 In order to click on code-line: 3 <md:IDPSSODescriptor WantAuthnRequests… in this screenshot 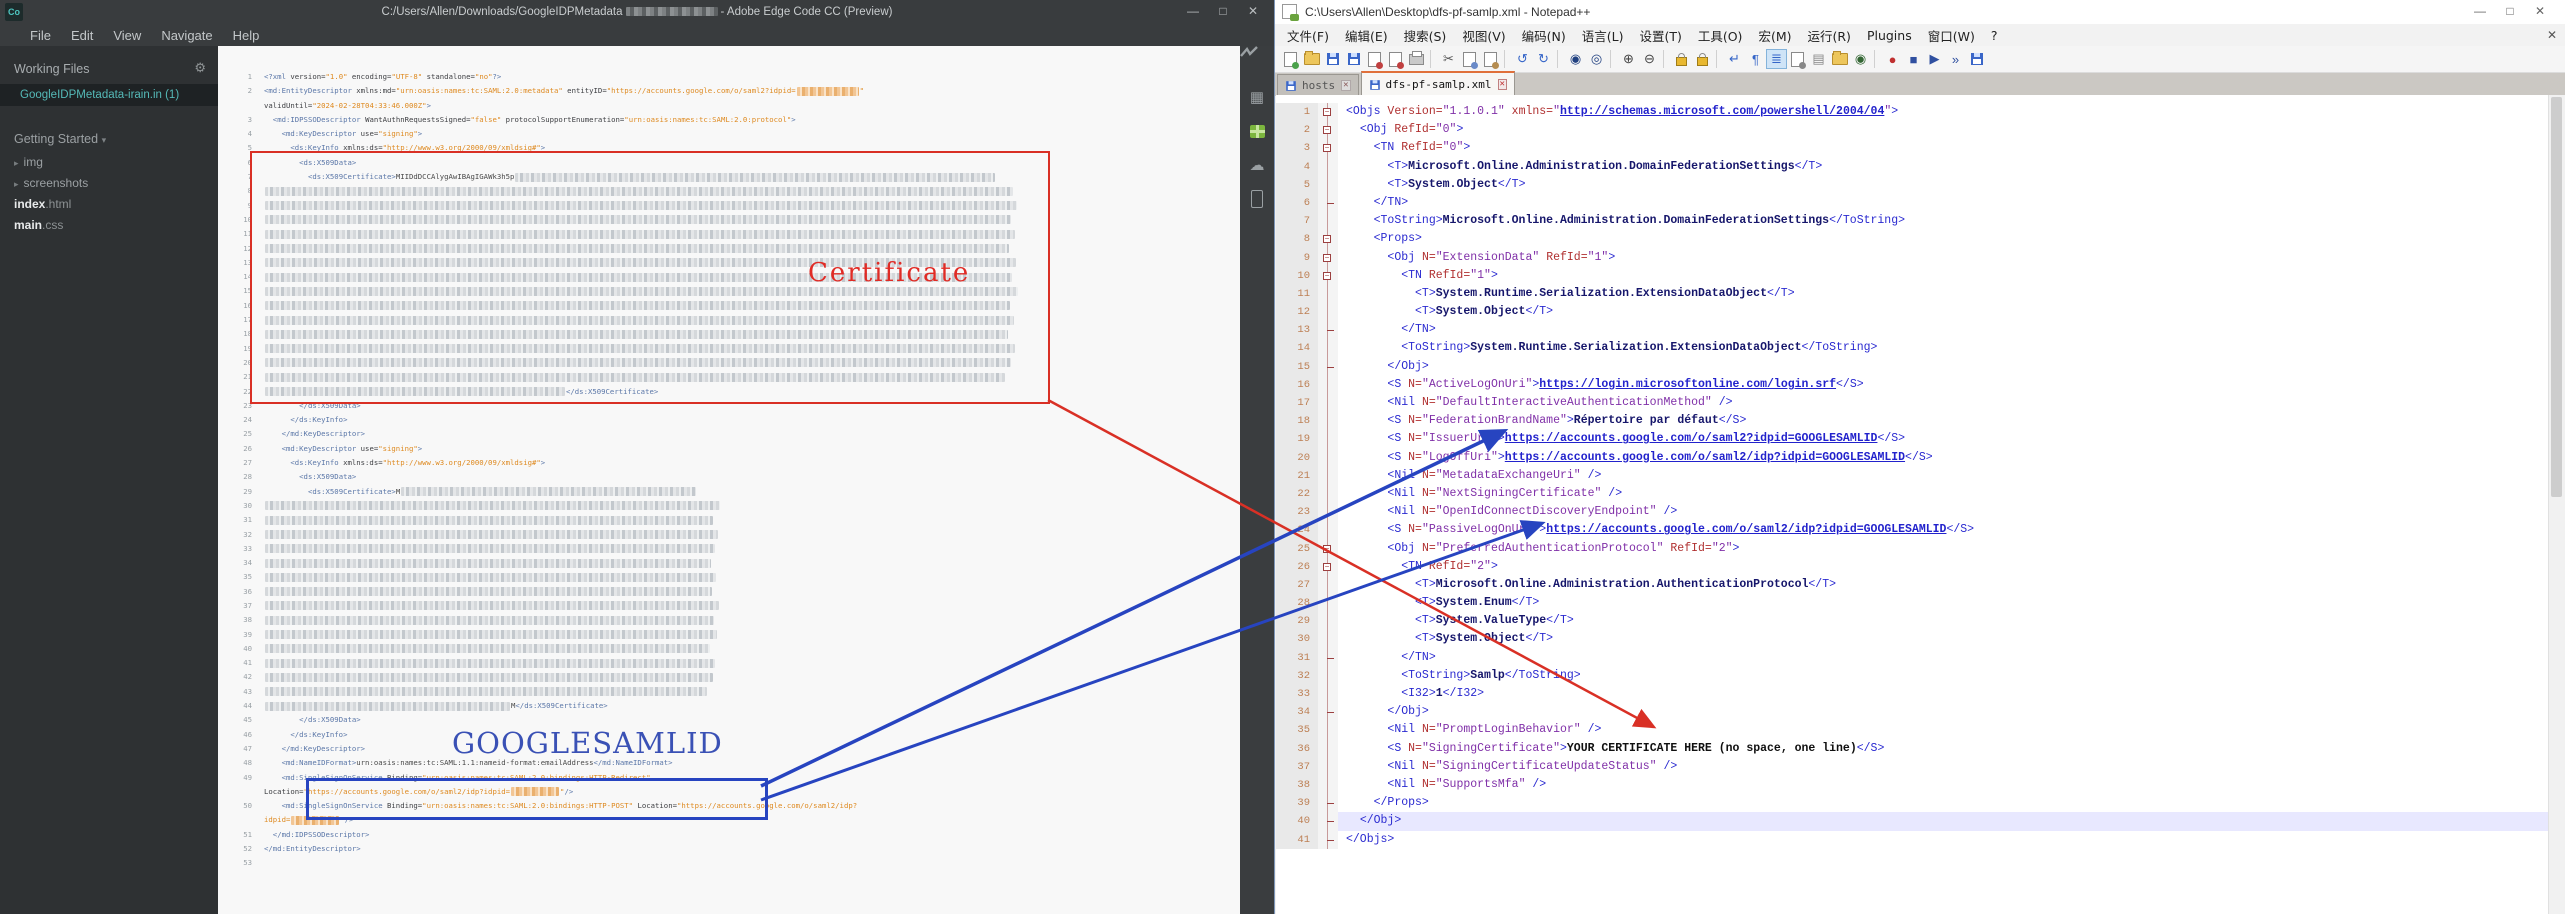, I will do `click(729, 120)`.